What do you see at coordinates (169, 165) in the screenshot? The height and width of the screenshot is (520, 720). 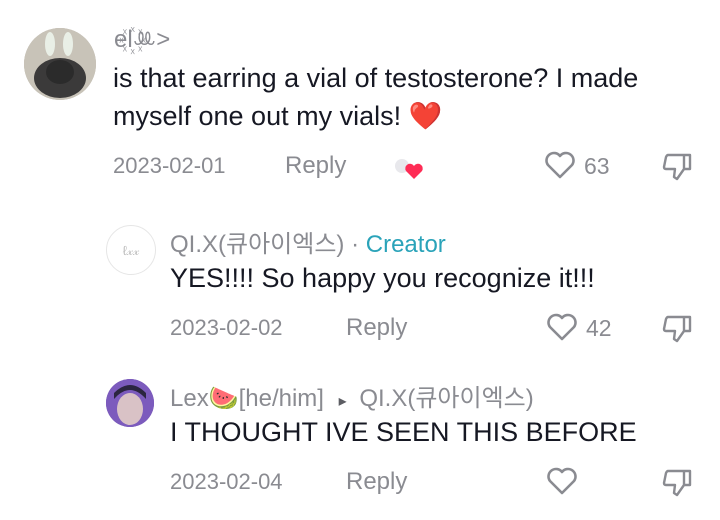 I see `comment-date: 2023-02-01` at bounding box center [169, 165].